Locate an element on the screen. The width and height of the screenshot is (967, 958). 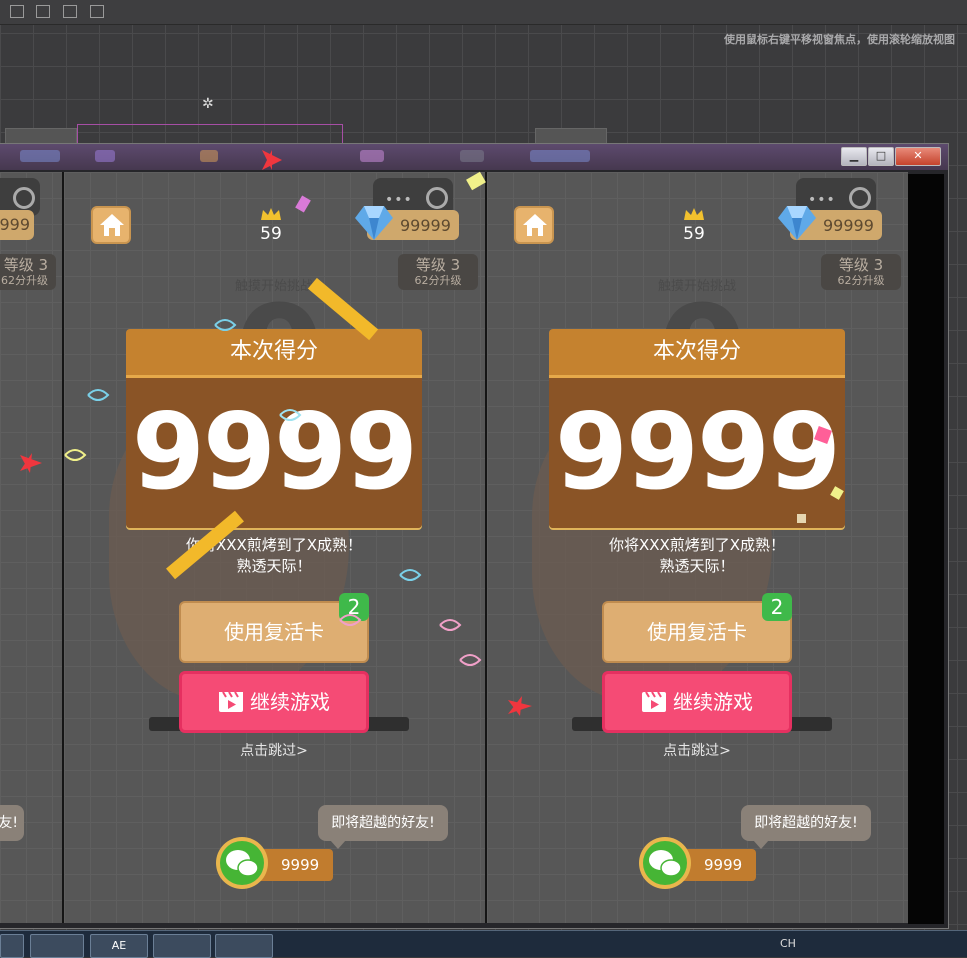
task-app is located at coordinates (12, 946).